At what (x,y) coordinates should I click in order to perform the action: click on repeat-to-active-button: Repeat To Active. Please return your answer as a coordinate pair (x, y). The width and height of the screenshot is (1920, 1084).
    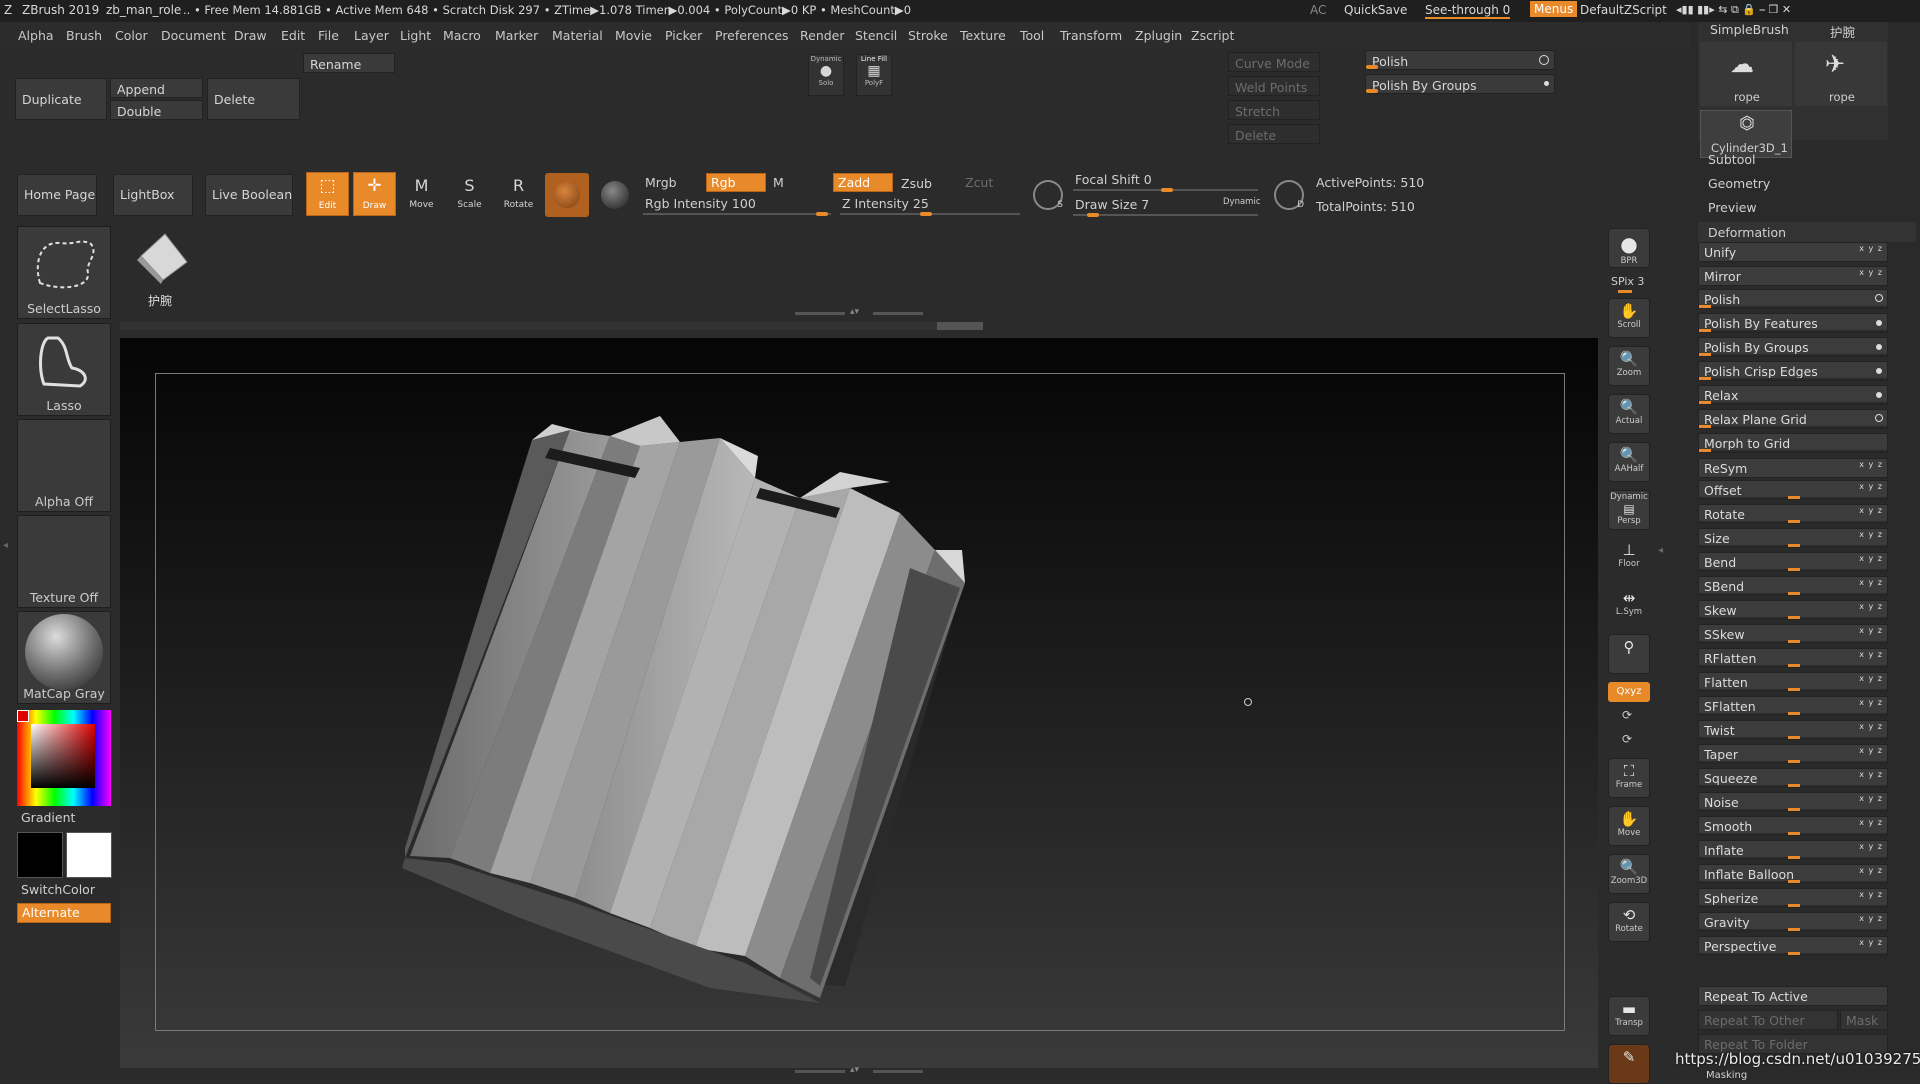
    Looking at the image, I should click on (1793, 996).